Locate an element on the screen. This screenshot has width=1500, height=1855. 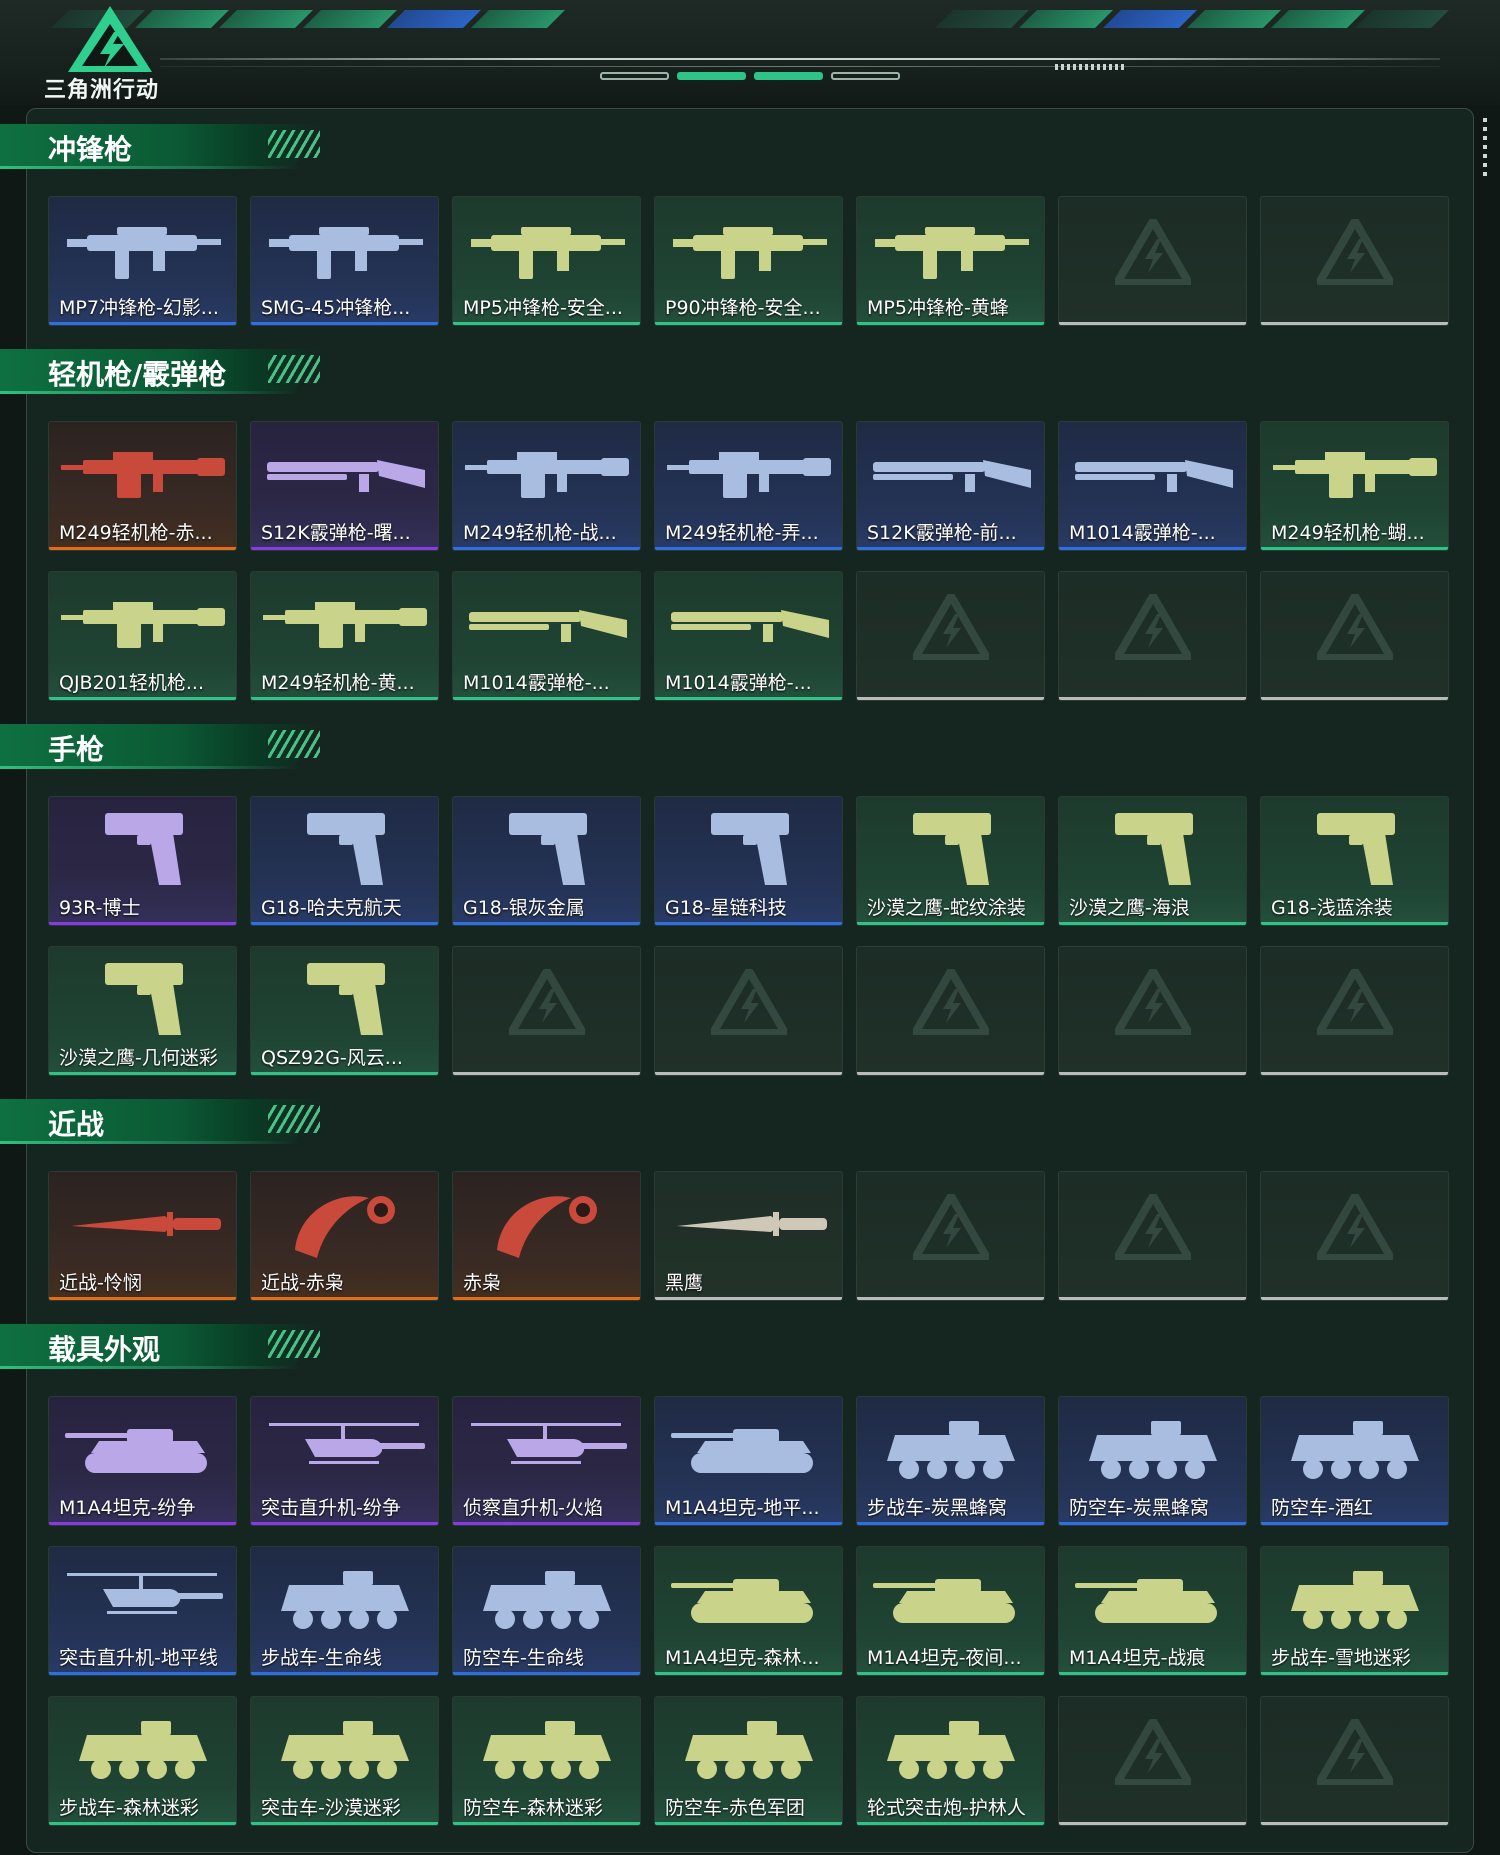
knife-icon is located at coordinates (143, 1223).